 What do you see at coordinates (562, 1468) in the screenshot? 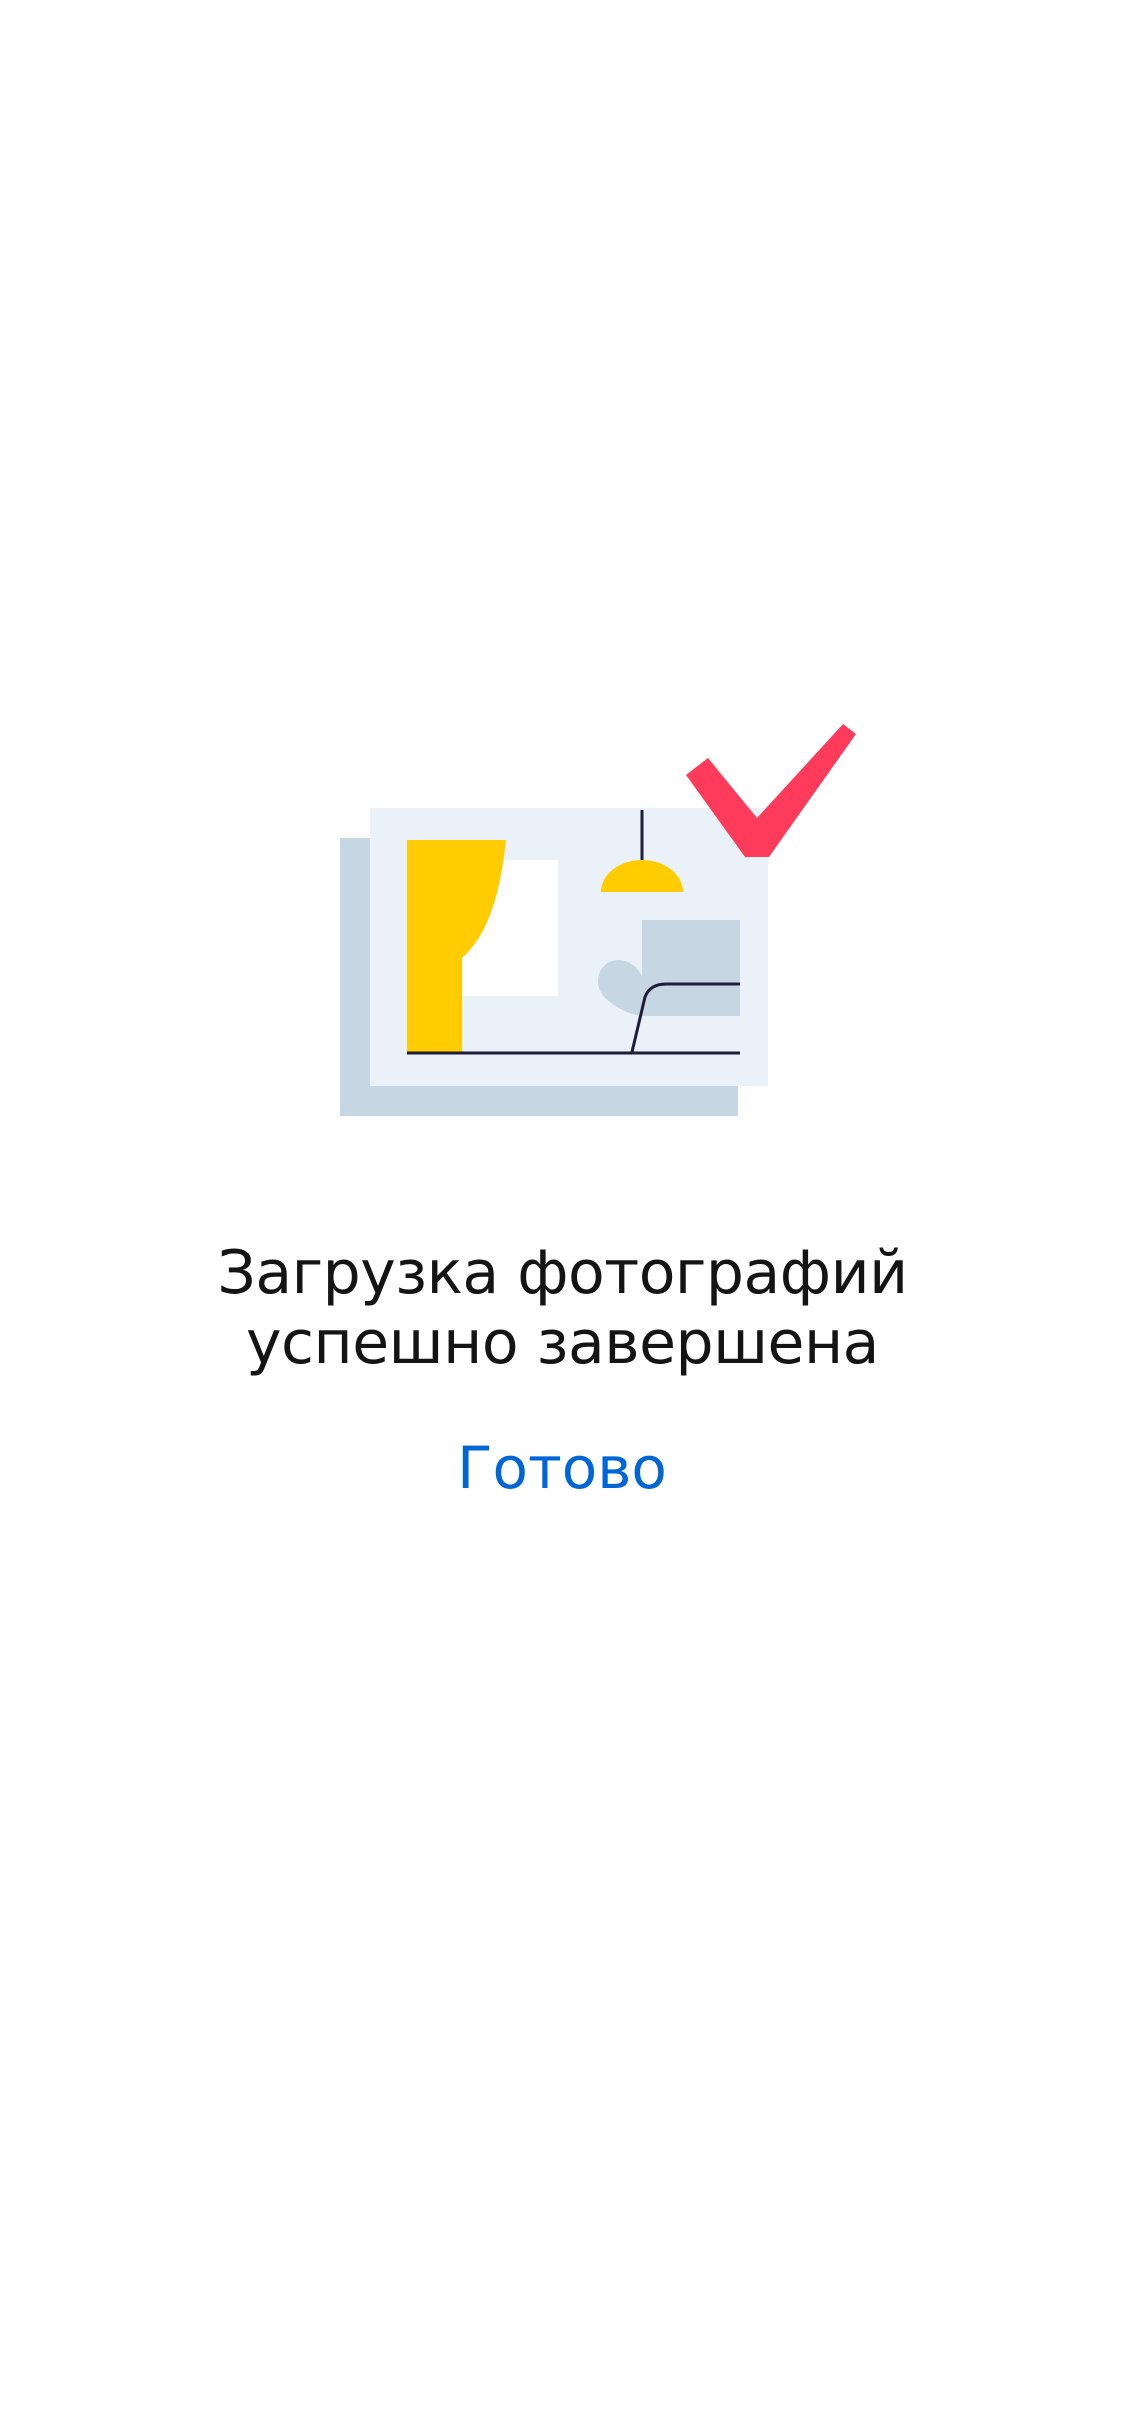
I see `done-button: Готово` at bounding box center [562, 1468].